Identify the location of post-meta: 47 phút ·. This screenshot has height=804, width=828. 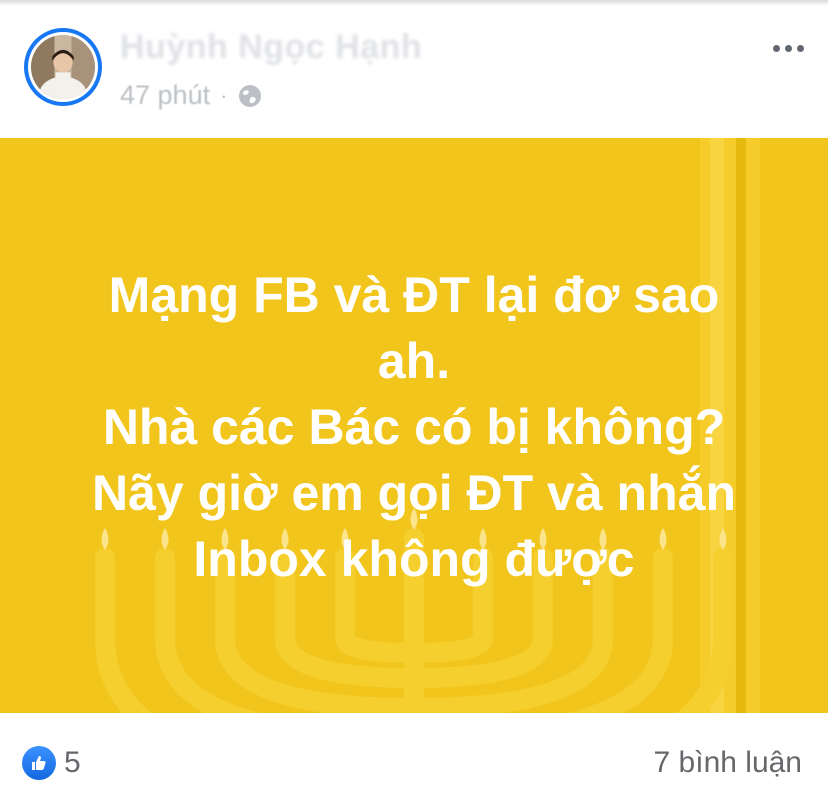
(191, 95).